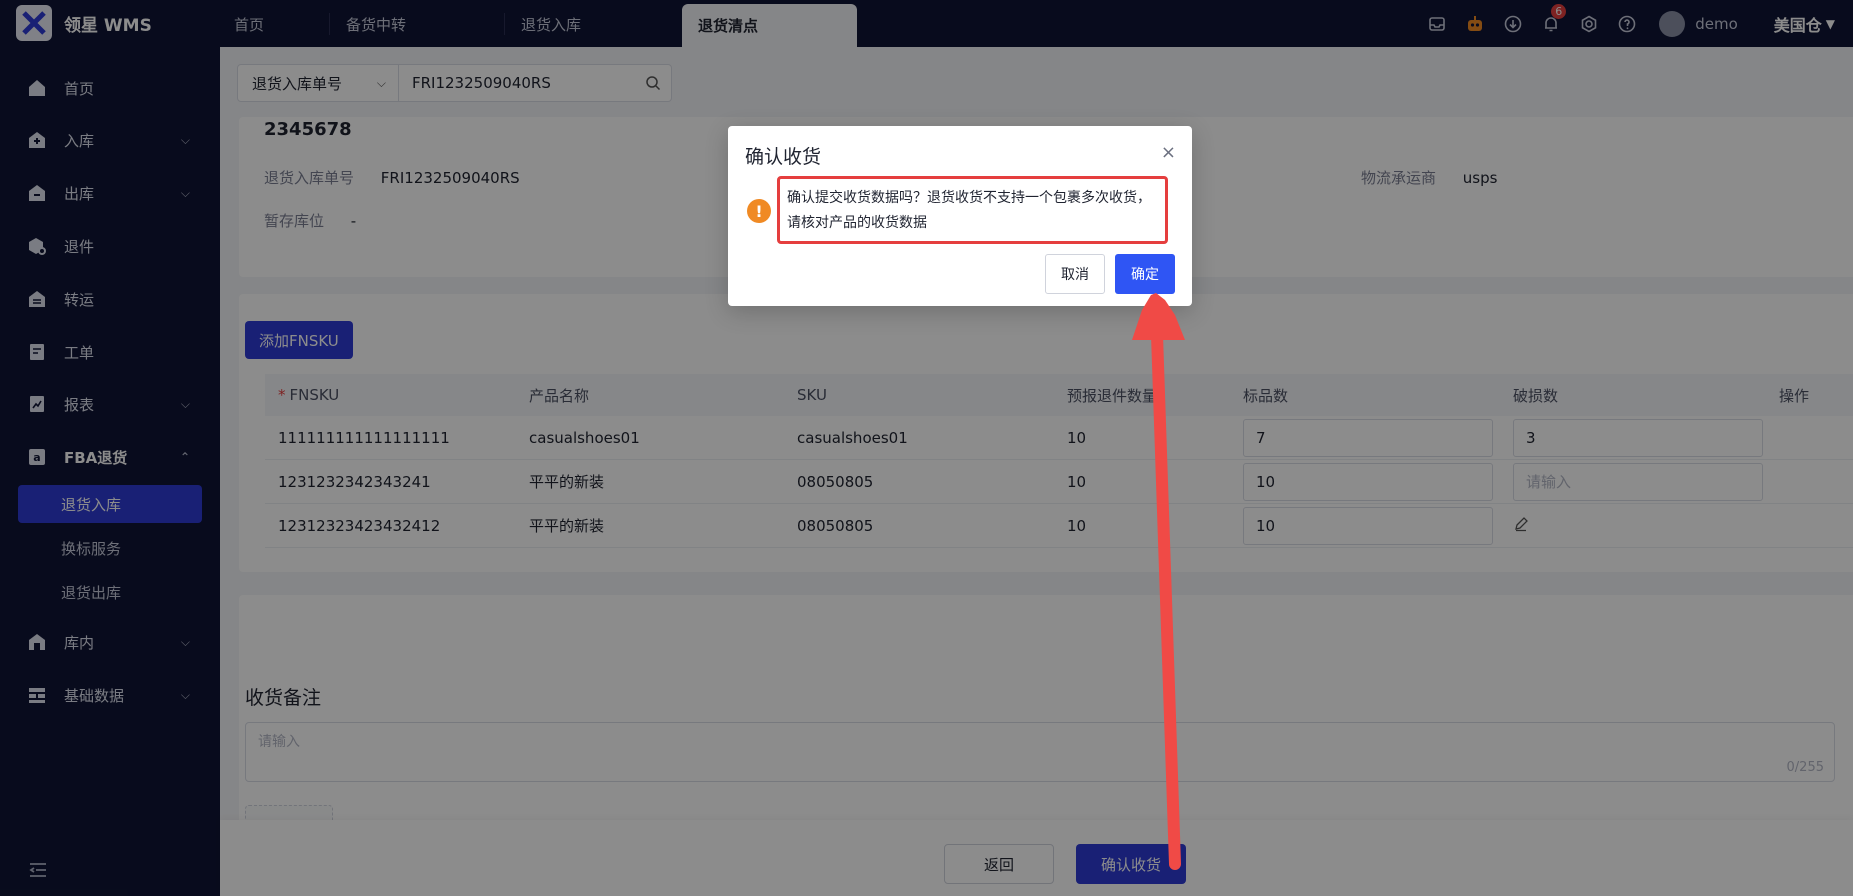 Image resolution: width=1853 pixels, height=896 pixels. Describe the element at coordinates (1145, 274) in the screenshot. I see `ok-button: 确定` at that location.